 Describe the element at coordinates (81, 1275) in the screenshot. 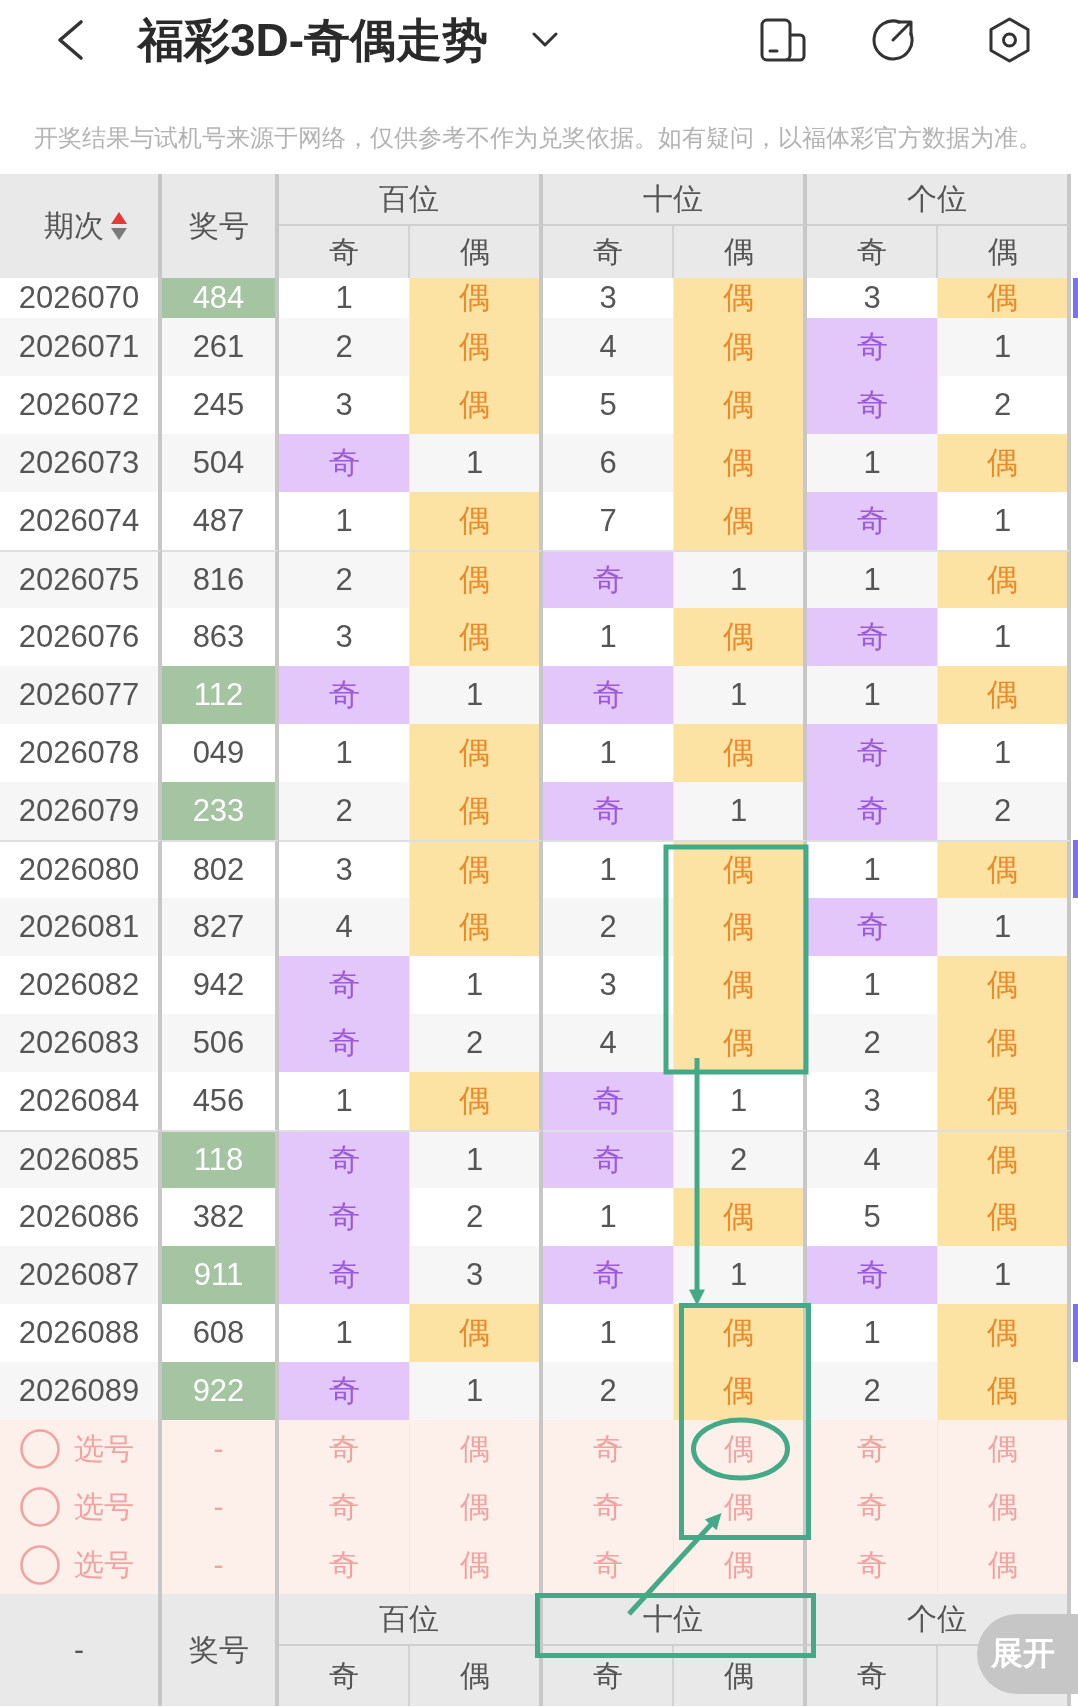

I see `issue-cell: 2026087` at that location.